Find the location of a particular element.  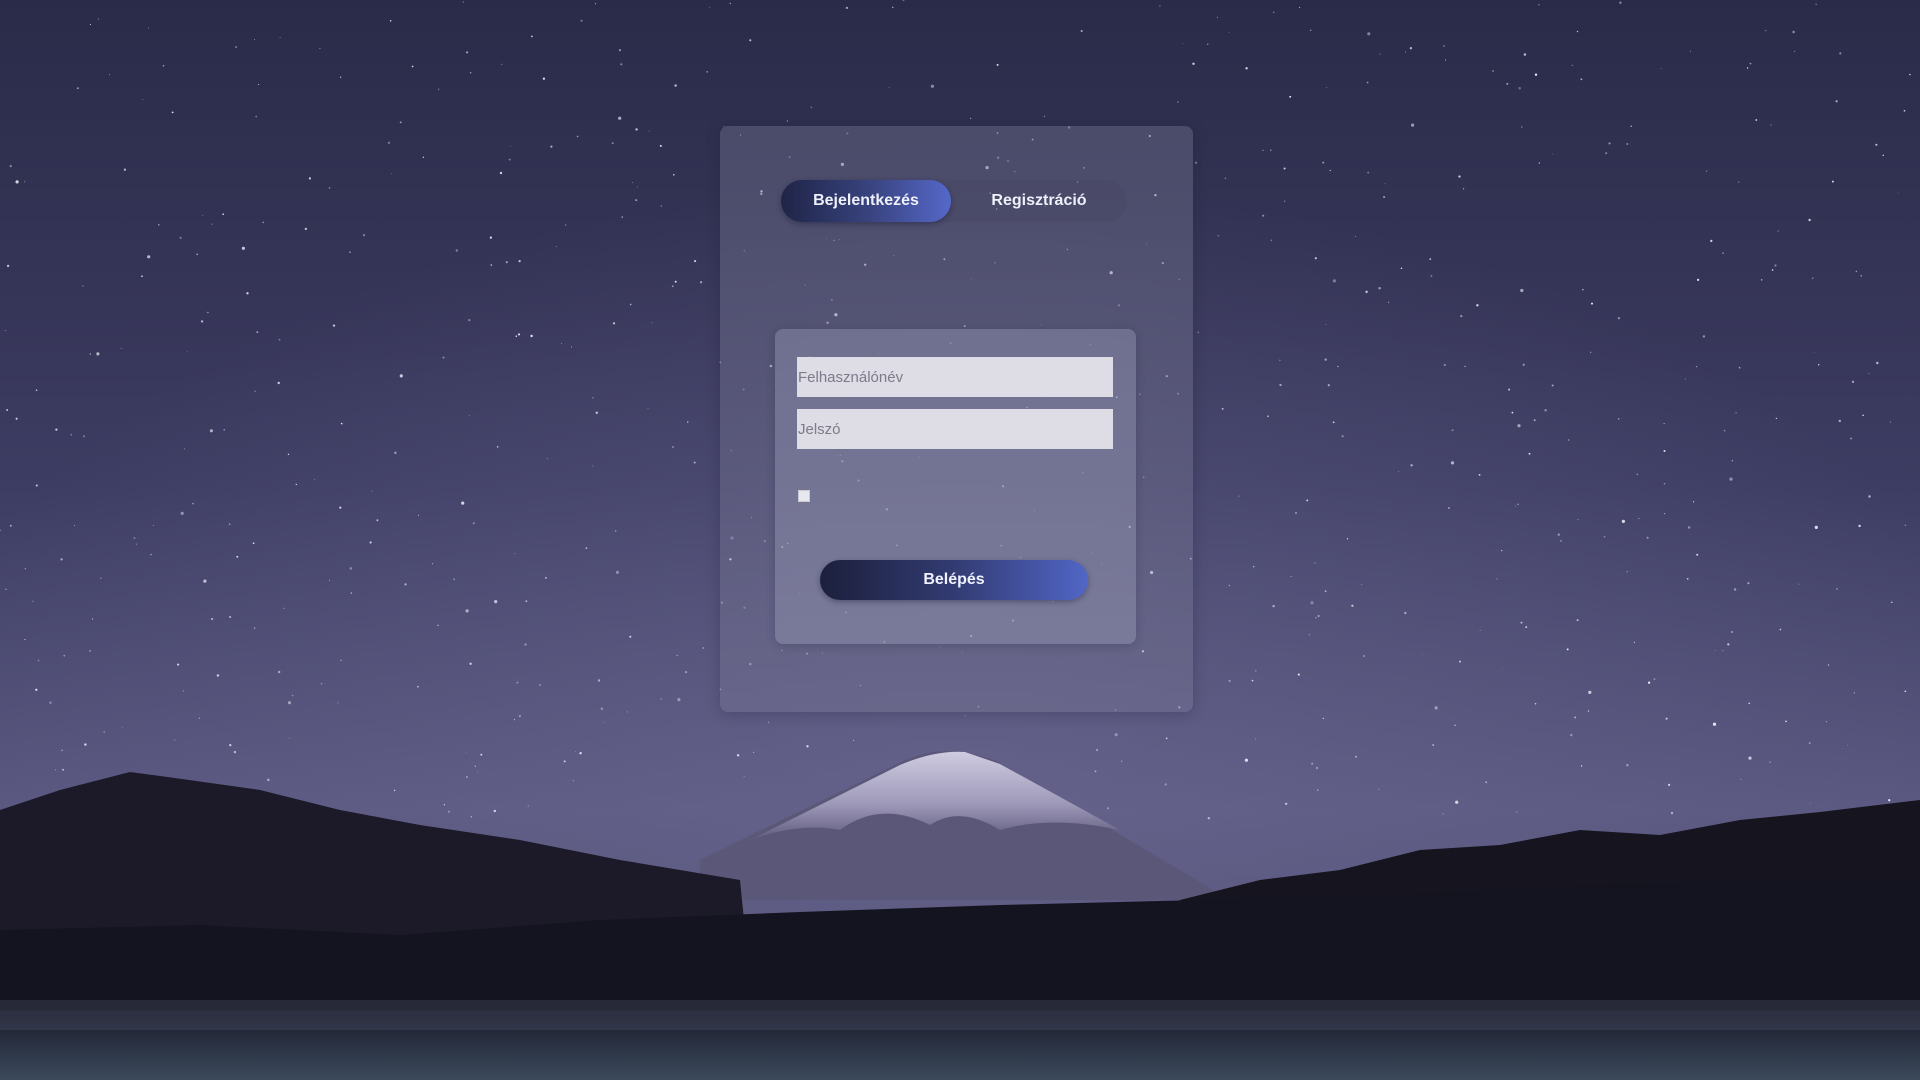

password-input is located at coordinates (955, 429).